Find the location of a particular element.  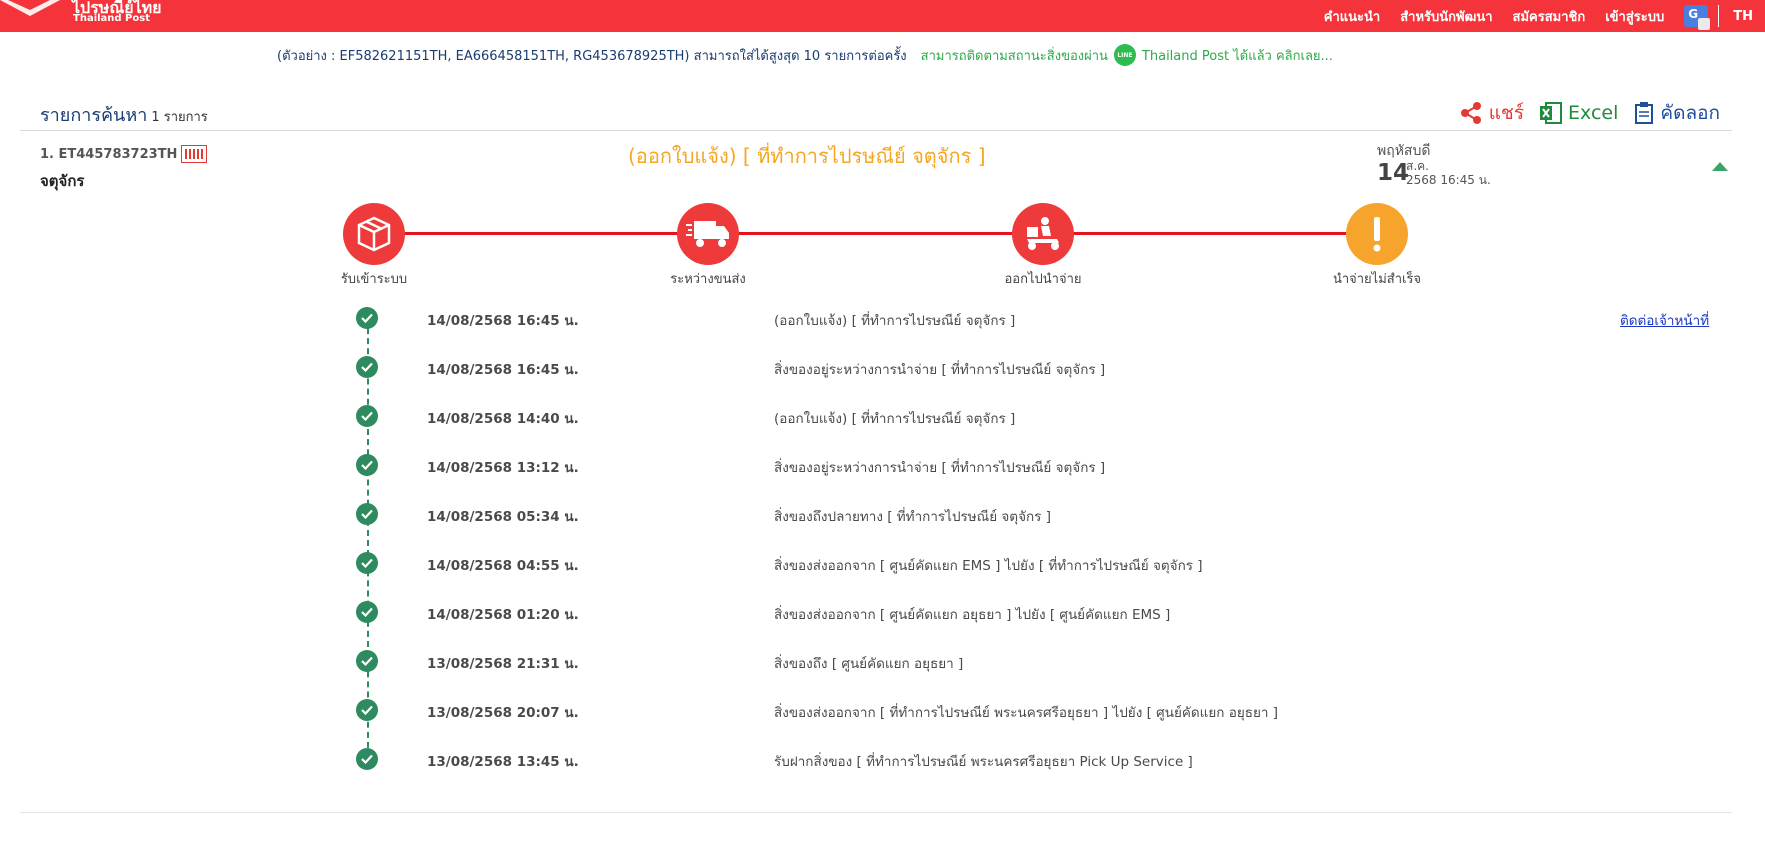

copy-button: คัดลอก is located at coordinates (1677, 113).